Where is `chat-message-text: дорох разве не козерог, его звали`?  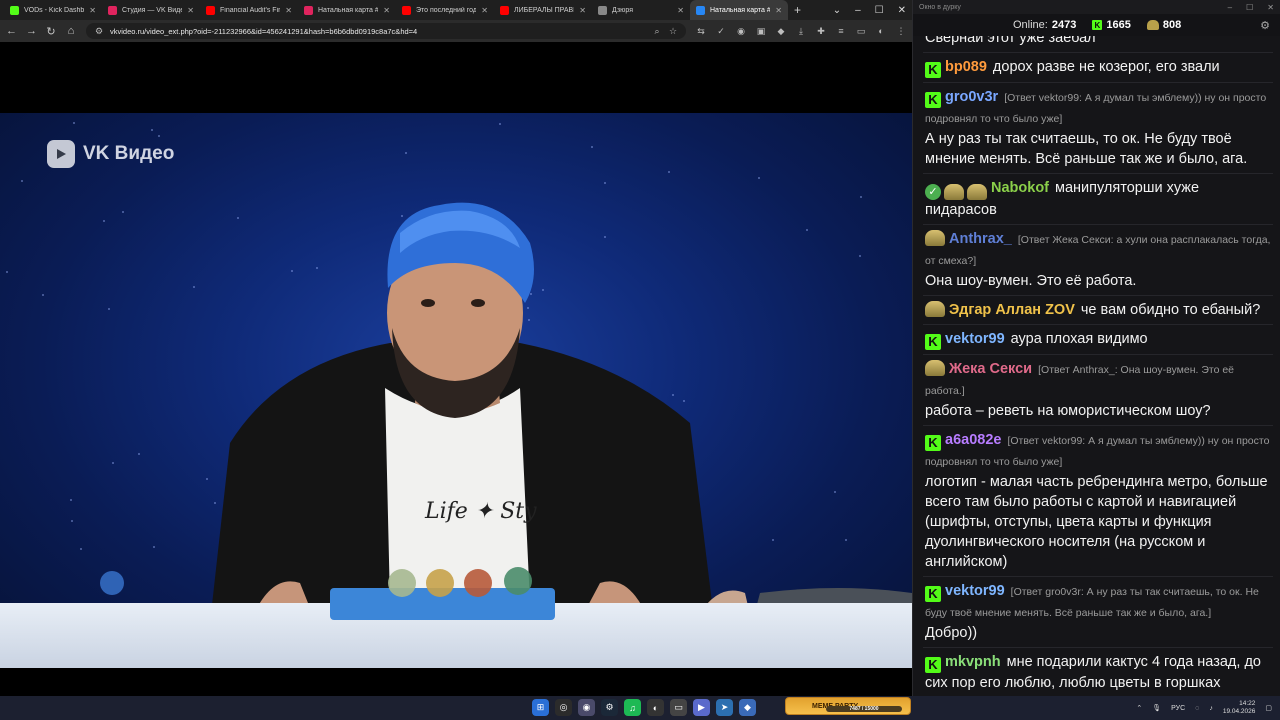 chat-message-text: дорох разве не козерог, его звали is located at coordinates (1106, 67).